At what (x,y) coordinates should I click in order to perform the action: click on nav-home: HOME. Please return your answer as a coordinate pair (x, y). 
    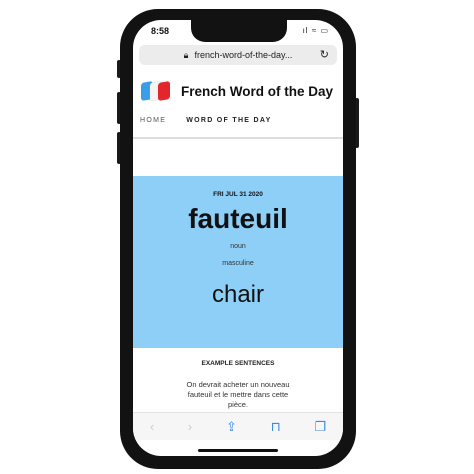
    Looking at the image, I should click on (153, 120).